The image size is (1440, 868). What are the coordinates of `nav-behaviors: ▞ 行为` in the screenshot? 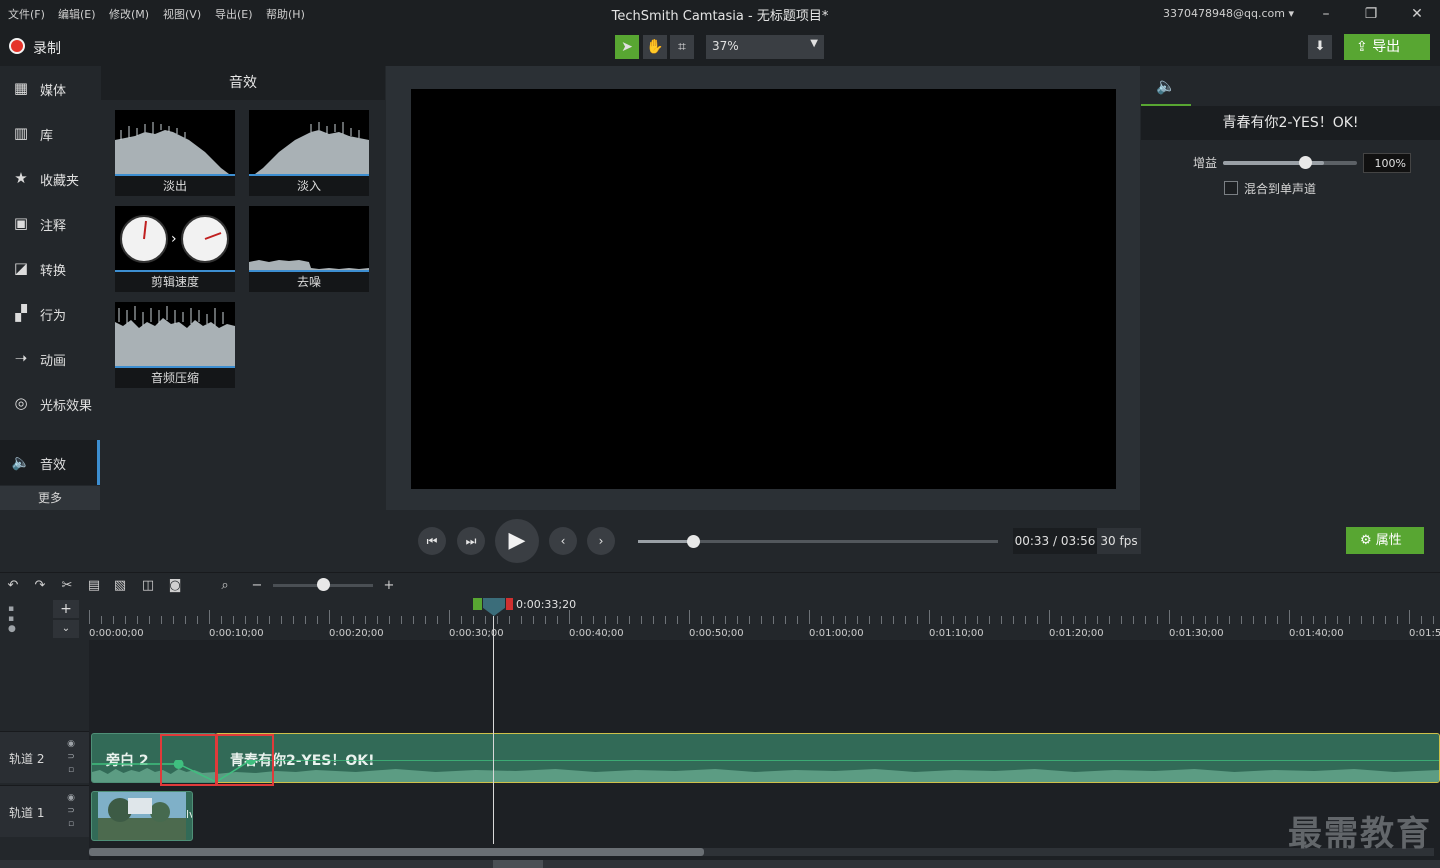 It's located at (50, 313).